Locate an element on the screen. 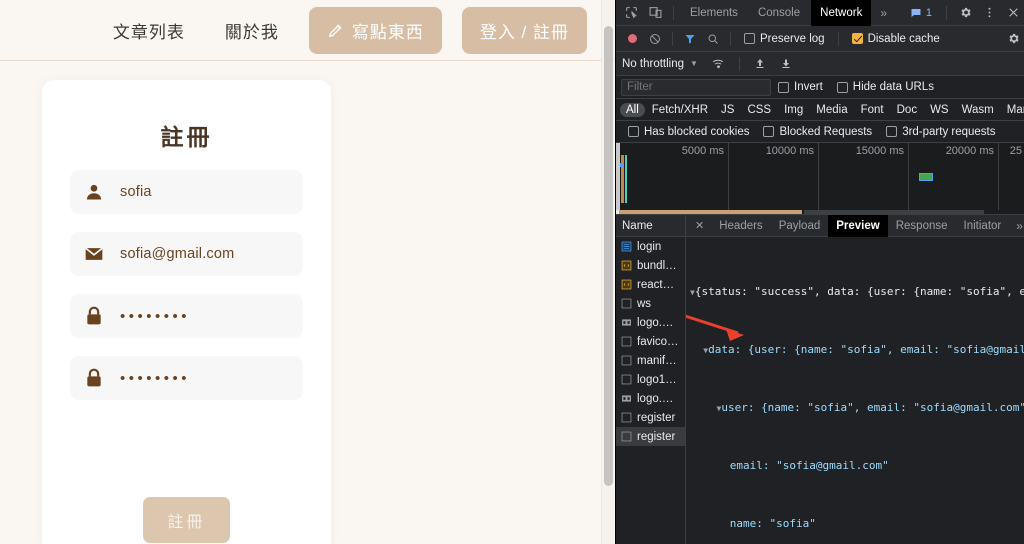 The height and width of the screenshot is (544, 1024). img-icon is located at coordinates (626, 398).